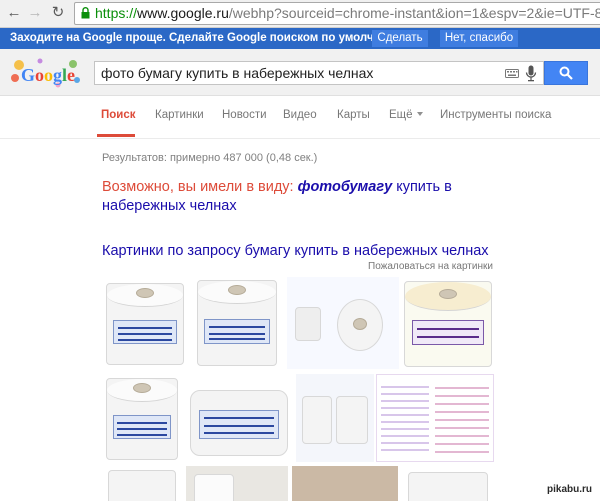  I want to click on chevron-down-icon, so click(419, 114).